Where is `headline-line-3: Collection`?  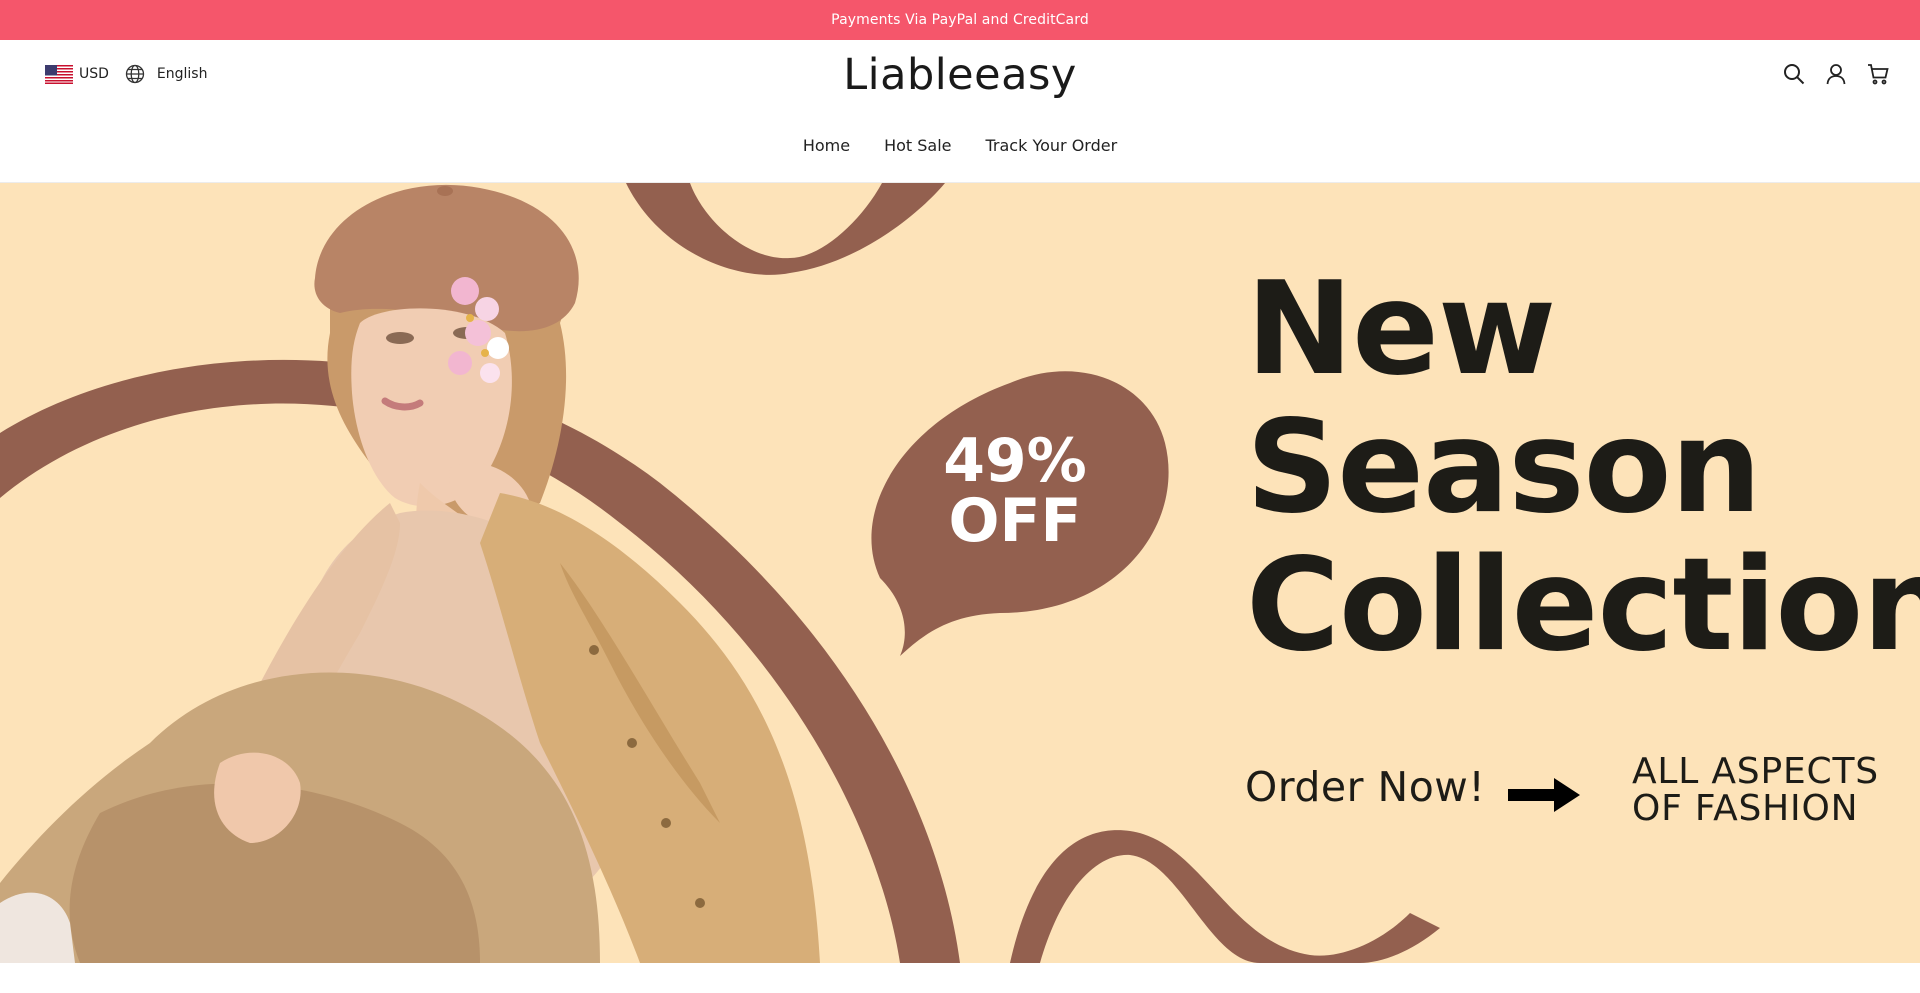 headline-line-3: Collection is located at coordinates (1583, 605).